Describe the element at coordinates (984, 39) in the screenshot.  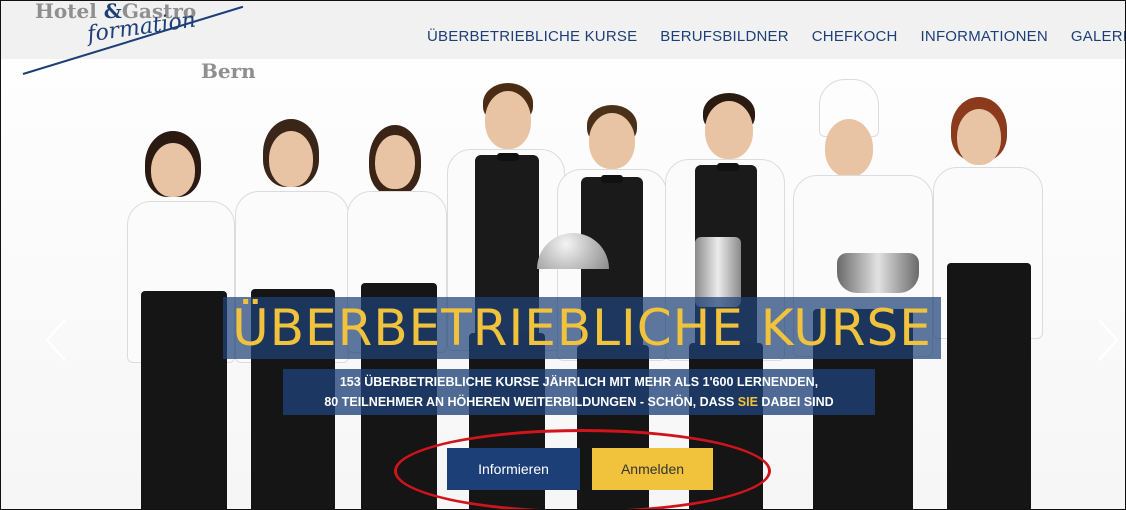
I see `nav-item-informationen: INFORMATIONEN` at that location.